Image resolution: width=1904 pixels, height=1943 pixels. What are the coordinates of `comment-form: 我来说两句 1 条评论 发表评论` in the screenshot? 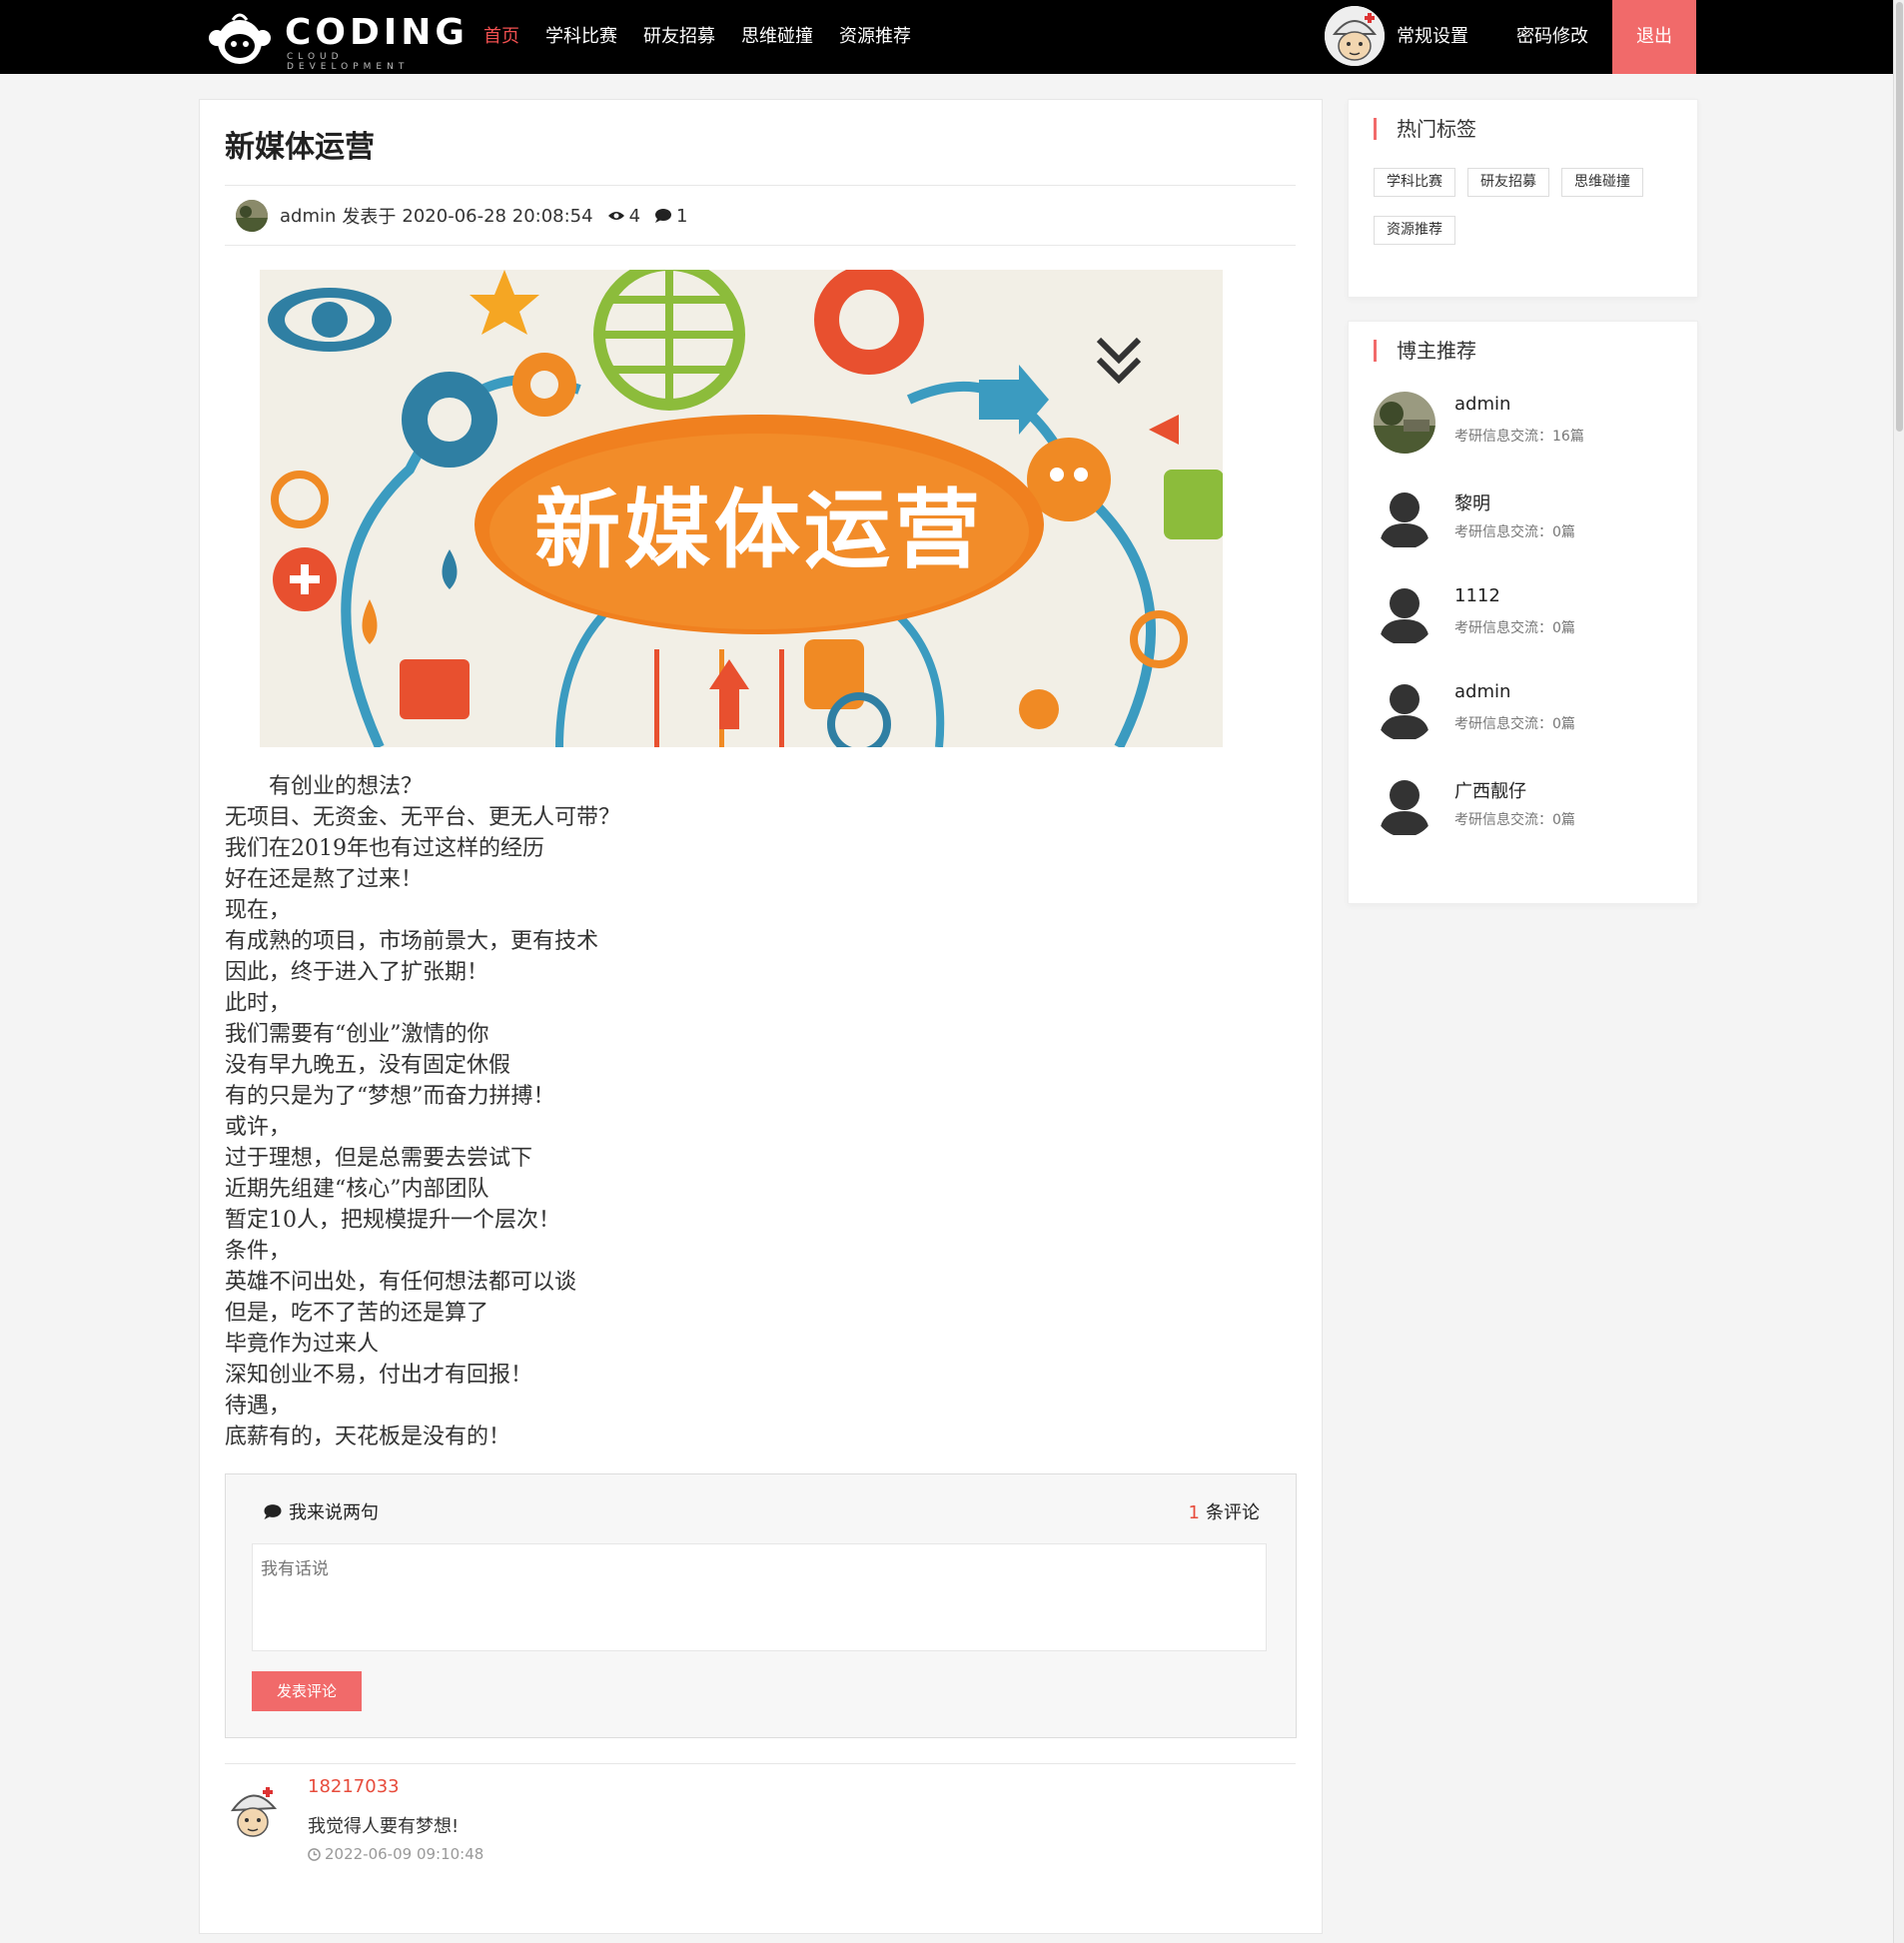 It's located at (761, 1605).